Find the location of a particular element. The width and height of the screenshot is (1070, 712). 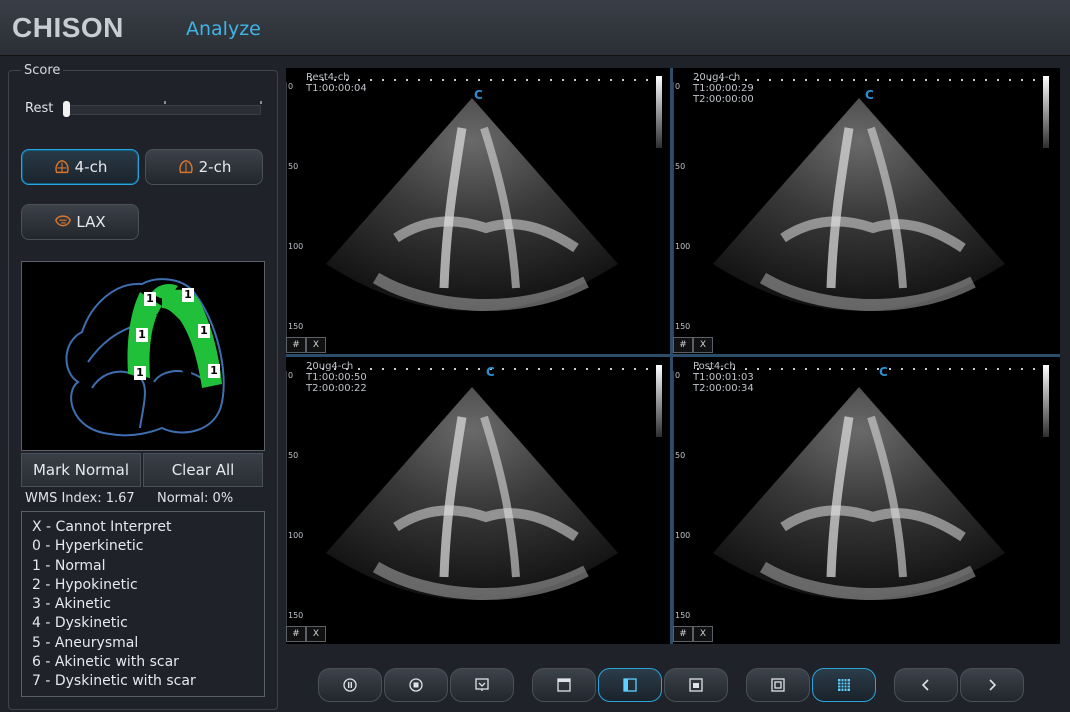

previous-button is located at coordinates (926, 685).